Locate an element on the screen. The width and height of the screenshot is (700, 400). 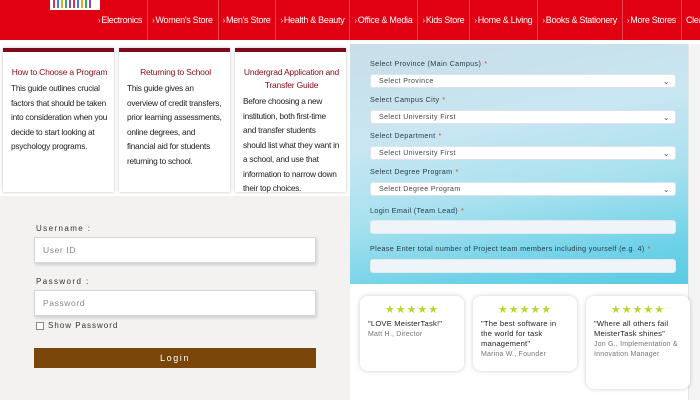
nav-item-label: Women's Store is located at coordinates (184, 20).